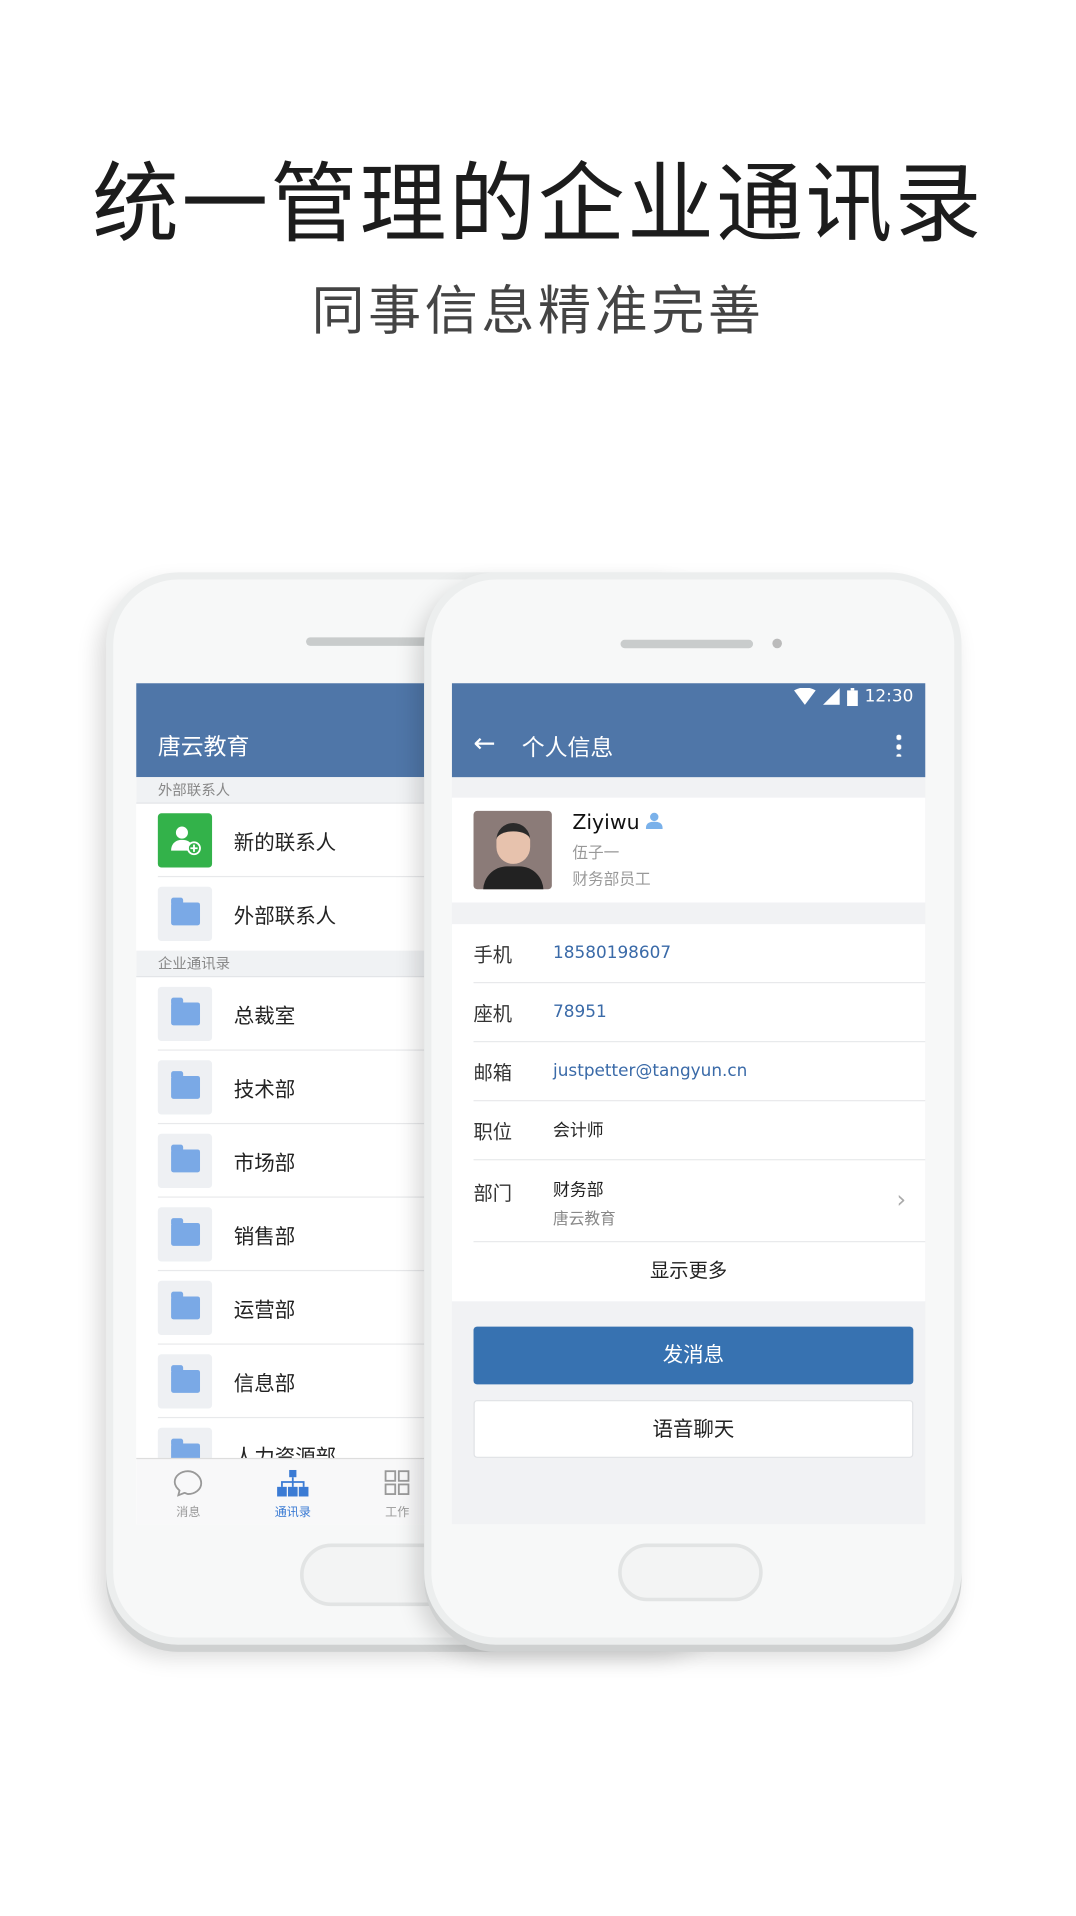 The image size is (1076, 1916). What do you see at coordinates (611, 880) in the screenshot?
I see `profile-role: 财务部员工` at bounding box center [611, 880].